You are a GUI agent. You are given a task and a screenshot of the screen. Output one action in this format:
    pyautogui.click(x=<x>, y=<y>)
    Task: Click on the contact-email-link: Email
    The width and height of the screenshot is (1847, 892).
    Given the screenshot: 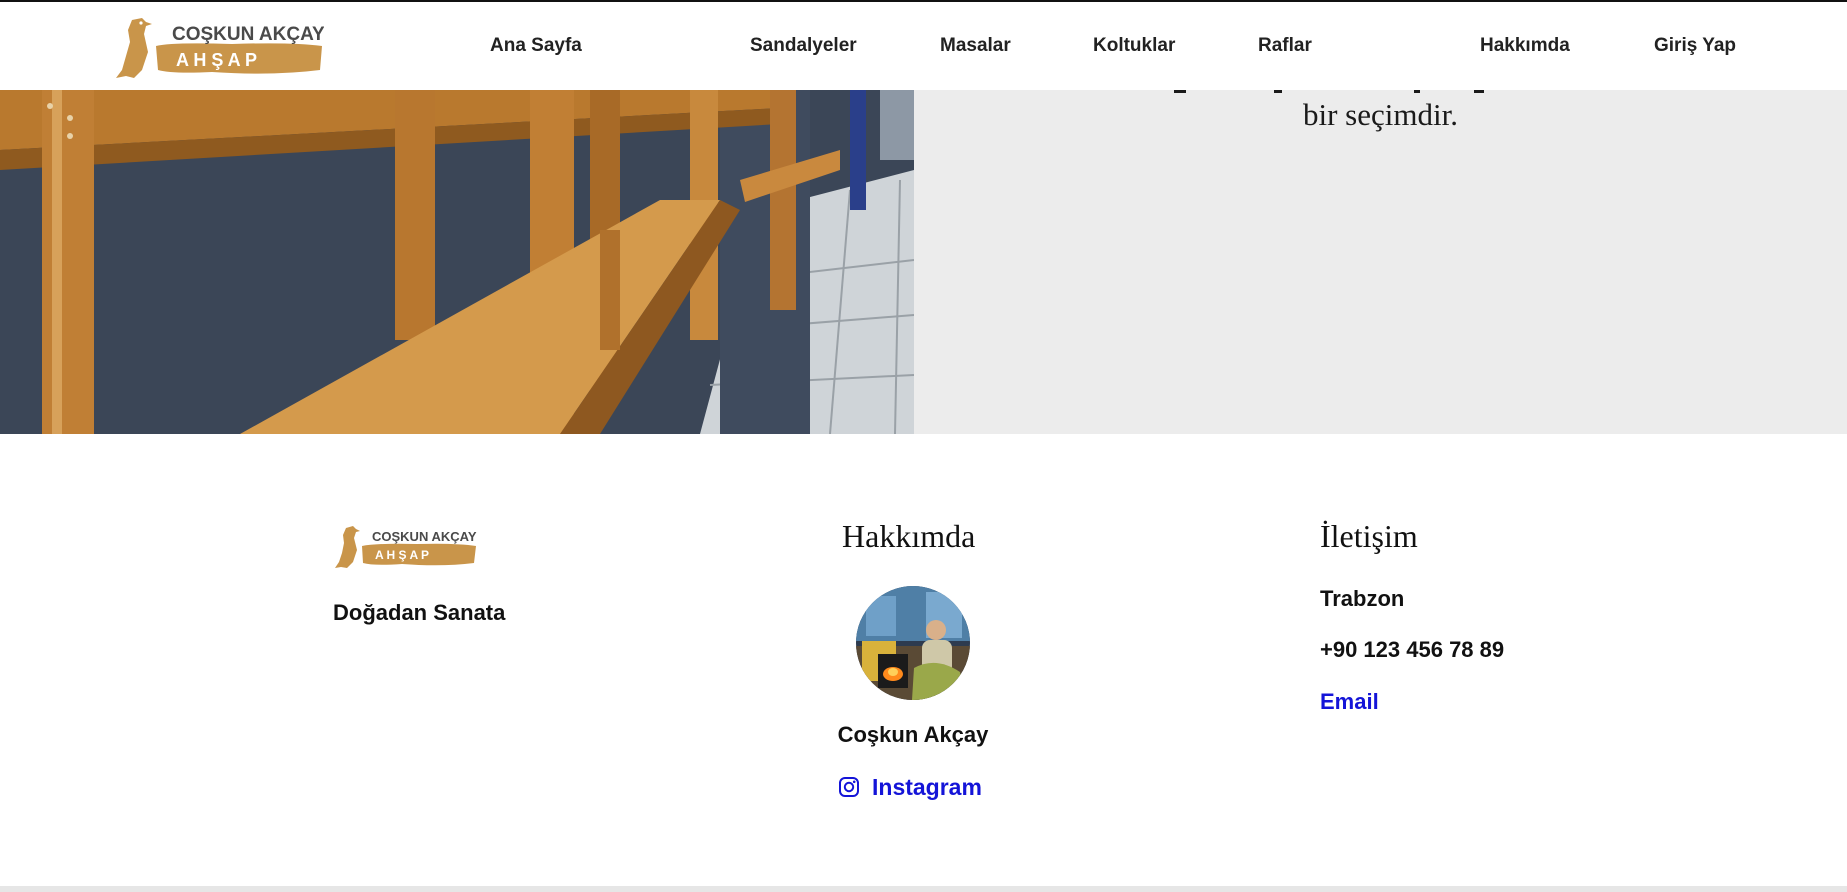 What is the action you would take?
    pyautogui.click(x=1349, y=702)
    